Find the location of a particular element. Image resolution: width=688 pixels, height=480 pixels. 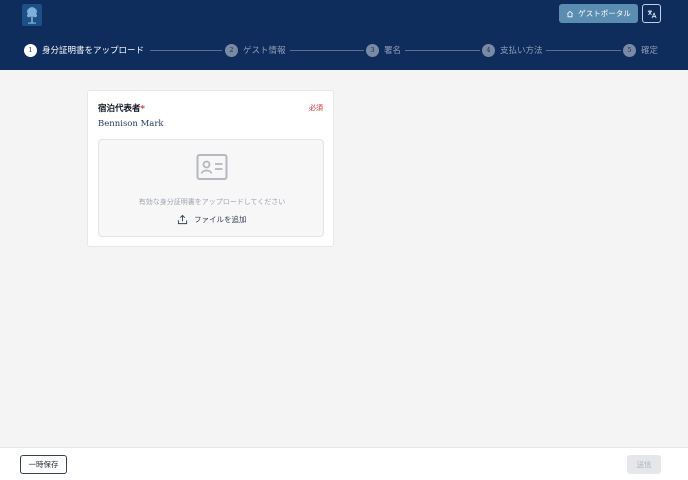

upload-hint: 有効な身分証明書をアップロードしてください is located at coordinates (212, 202).